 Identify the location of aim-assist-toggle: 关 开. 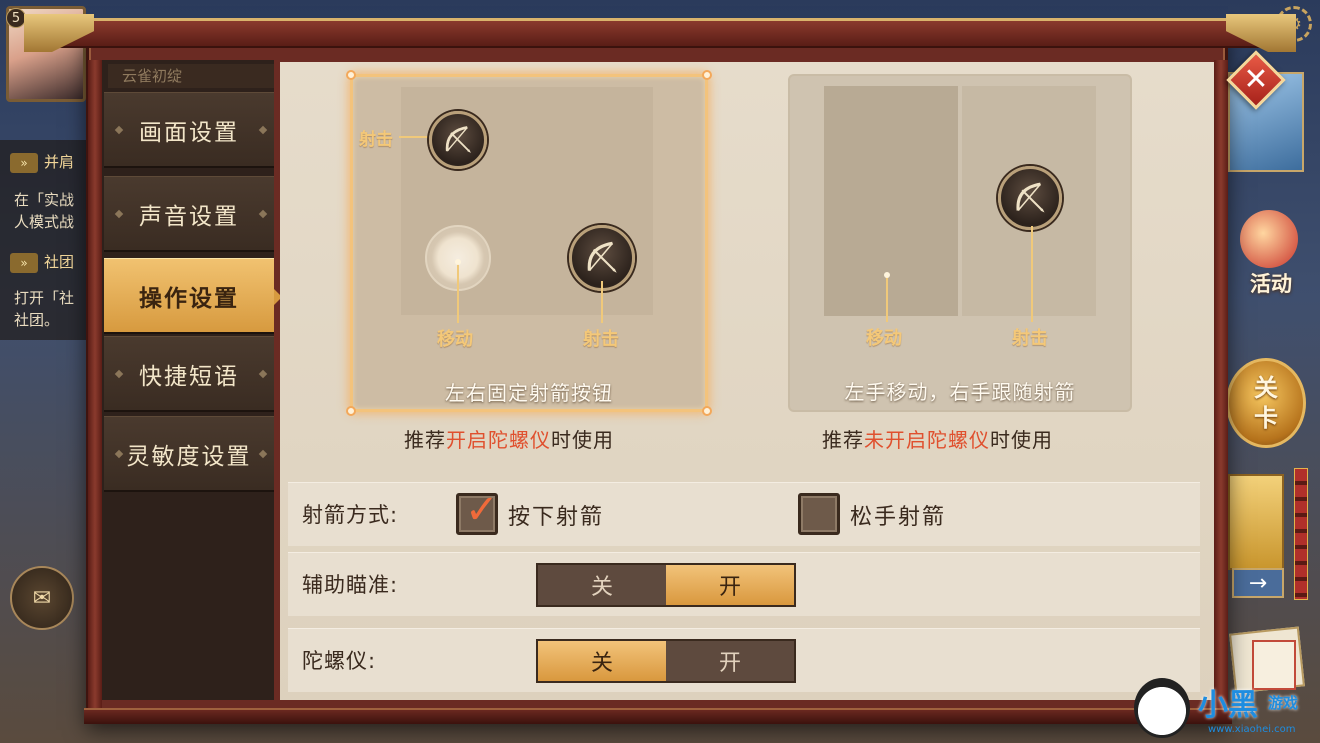
(666, 585).